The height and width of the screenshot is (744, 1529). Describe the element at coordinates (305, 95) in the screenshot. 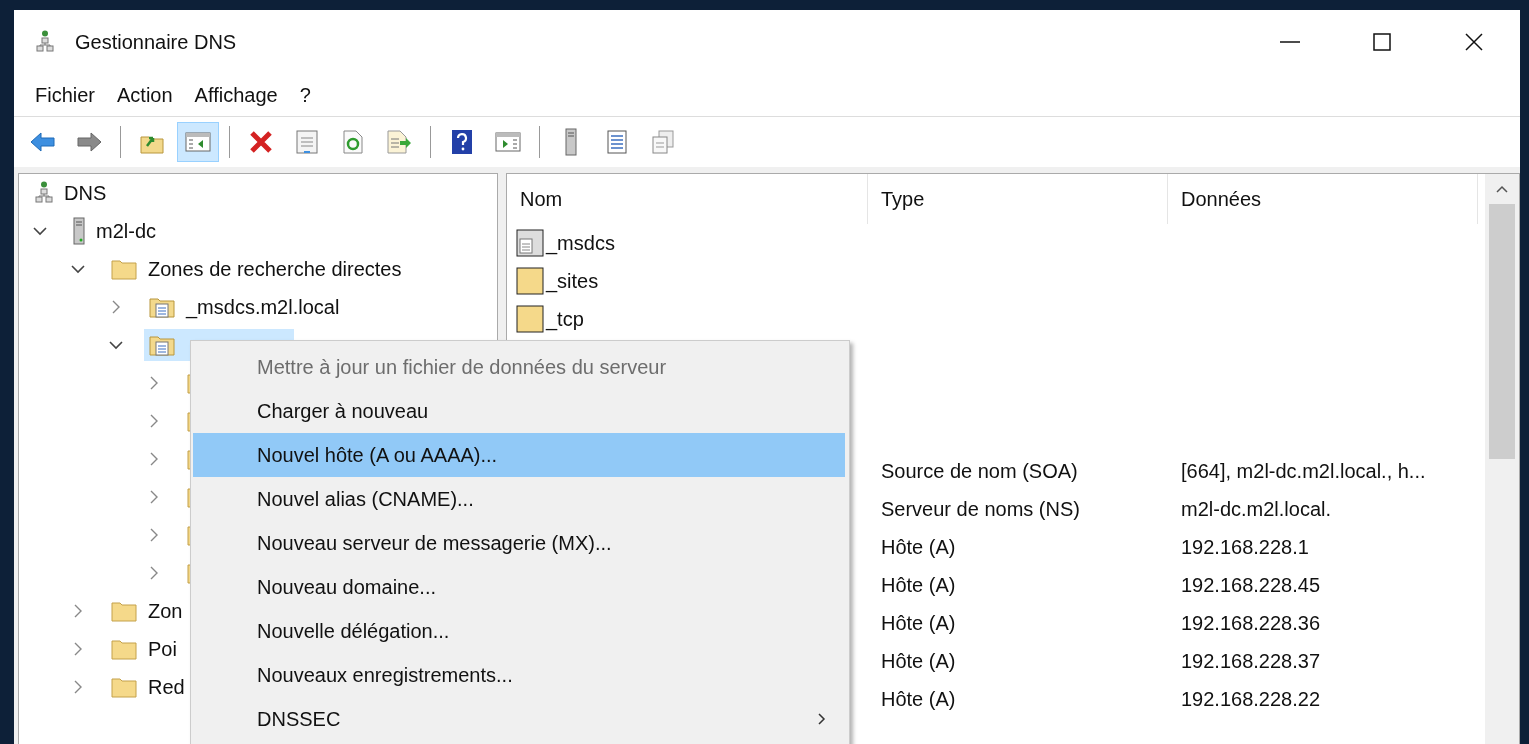

I see `menu-item: ?` at that location.